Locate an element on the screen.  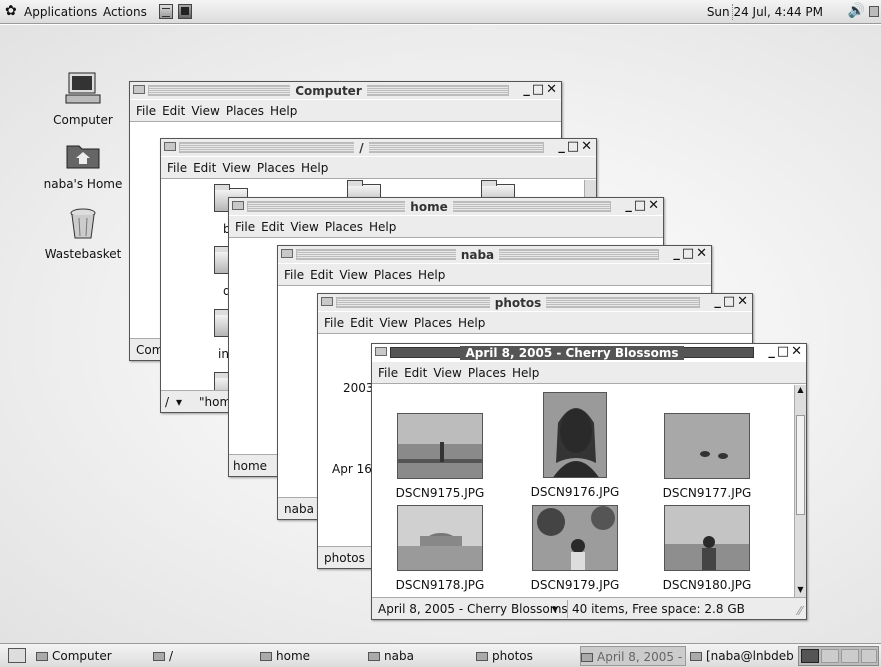
volume-icon: 🔊 is located at coordinates (856, 11).